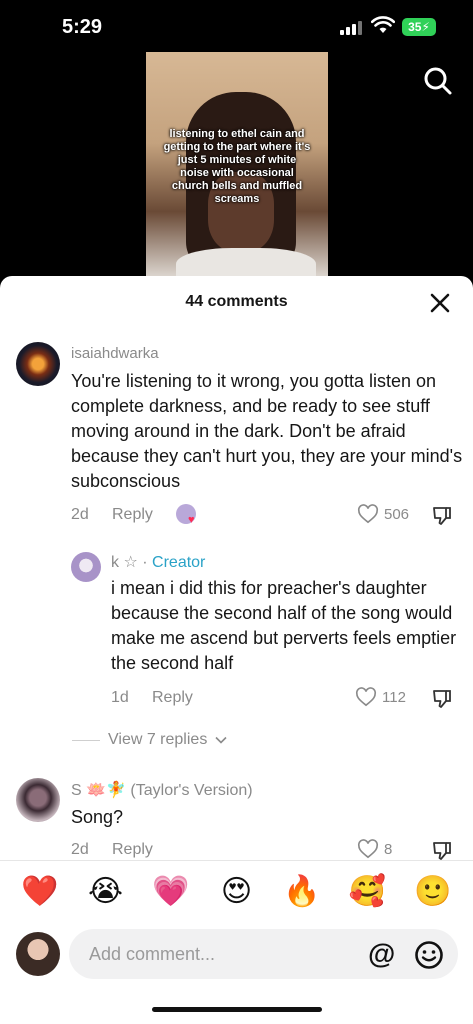  Describe the element at coordinates (429, 955) in the screenshot. I see `emoji-picker-icon` at that location.